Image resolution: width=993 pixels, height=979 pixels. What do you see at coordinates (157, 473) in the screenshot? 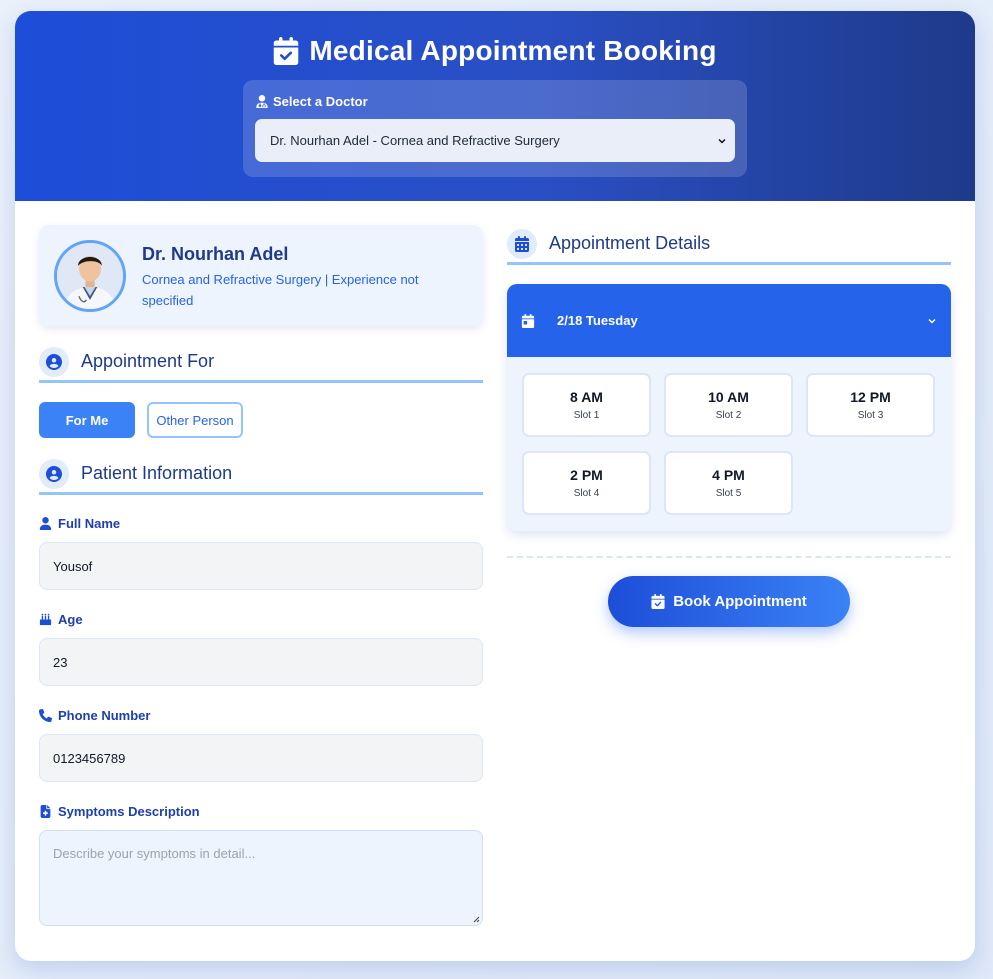
I see `patient-info-title: Patient Information` at bounding box center [157, 473].